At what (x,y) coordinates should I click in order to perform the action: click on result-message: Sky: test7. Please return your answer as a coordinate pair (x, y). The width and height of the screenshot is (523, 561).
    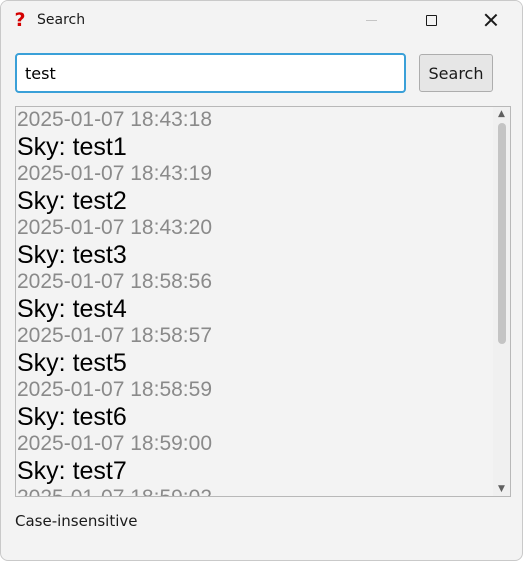
    Looking at the image, I should click on (72, 471).